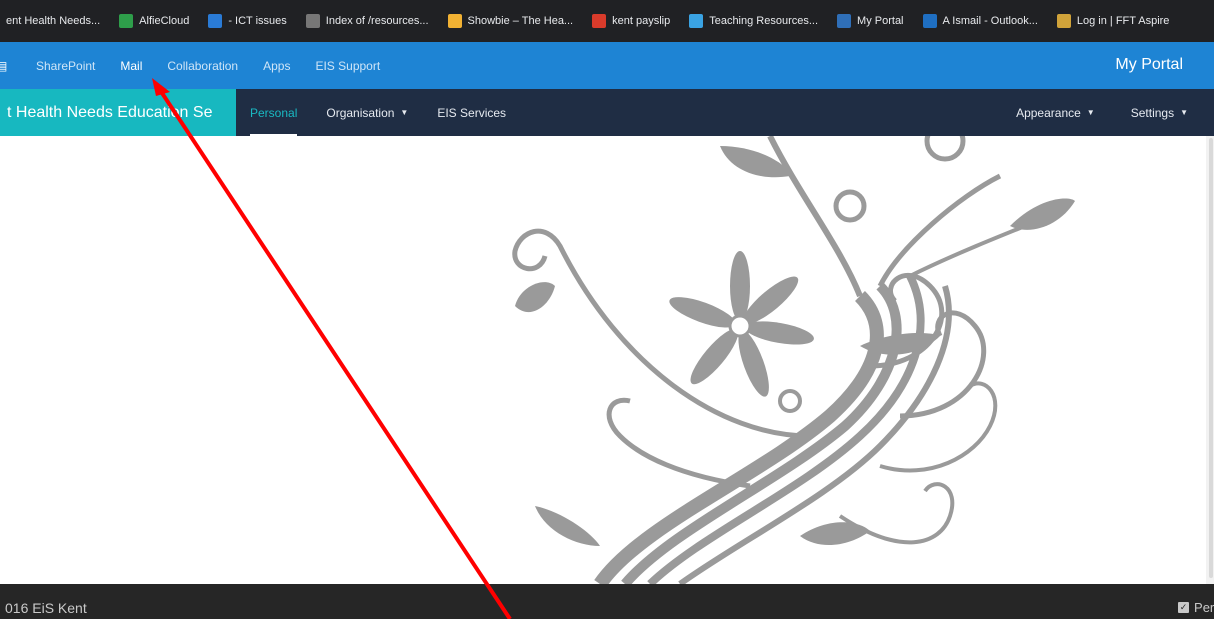  I want to click on nav-link-label: EIS Services, so click(472, 112).